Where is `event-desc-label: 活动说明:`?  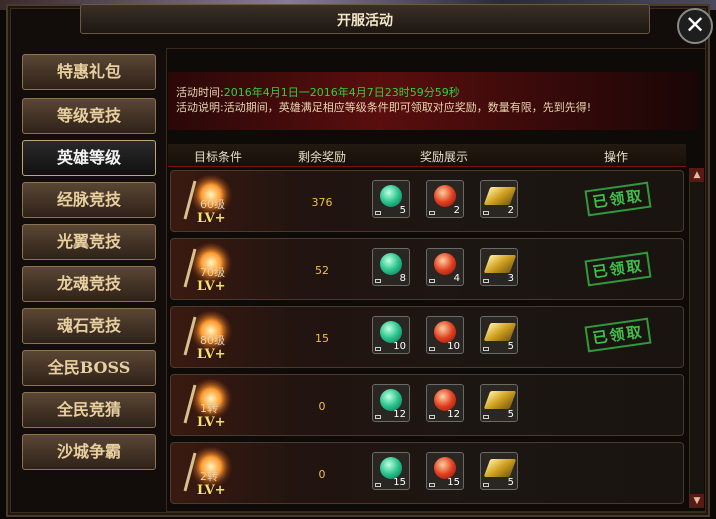
event-desc-label: 活动说明: is located at coordinates (200, 107).